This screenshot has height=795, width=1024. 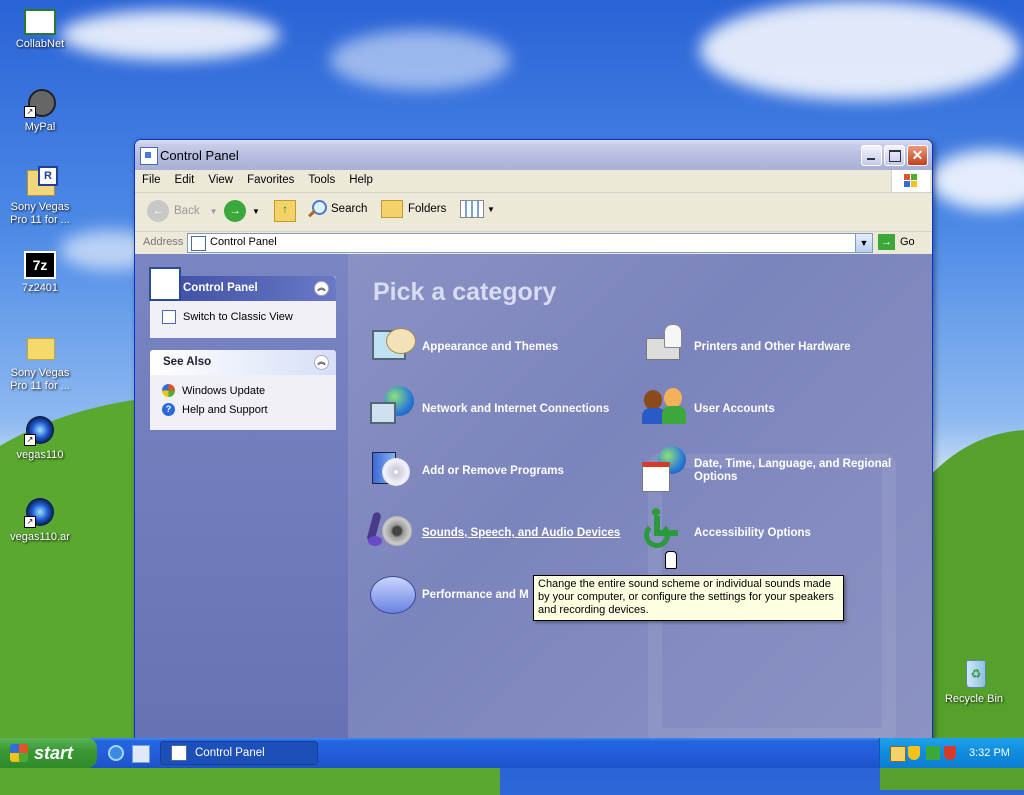 I want to click on folders-button: Folders, so click(x=413, y=209).